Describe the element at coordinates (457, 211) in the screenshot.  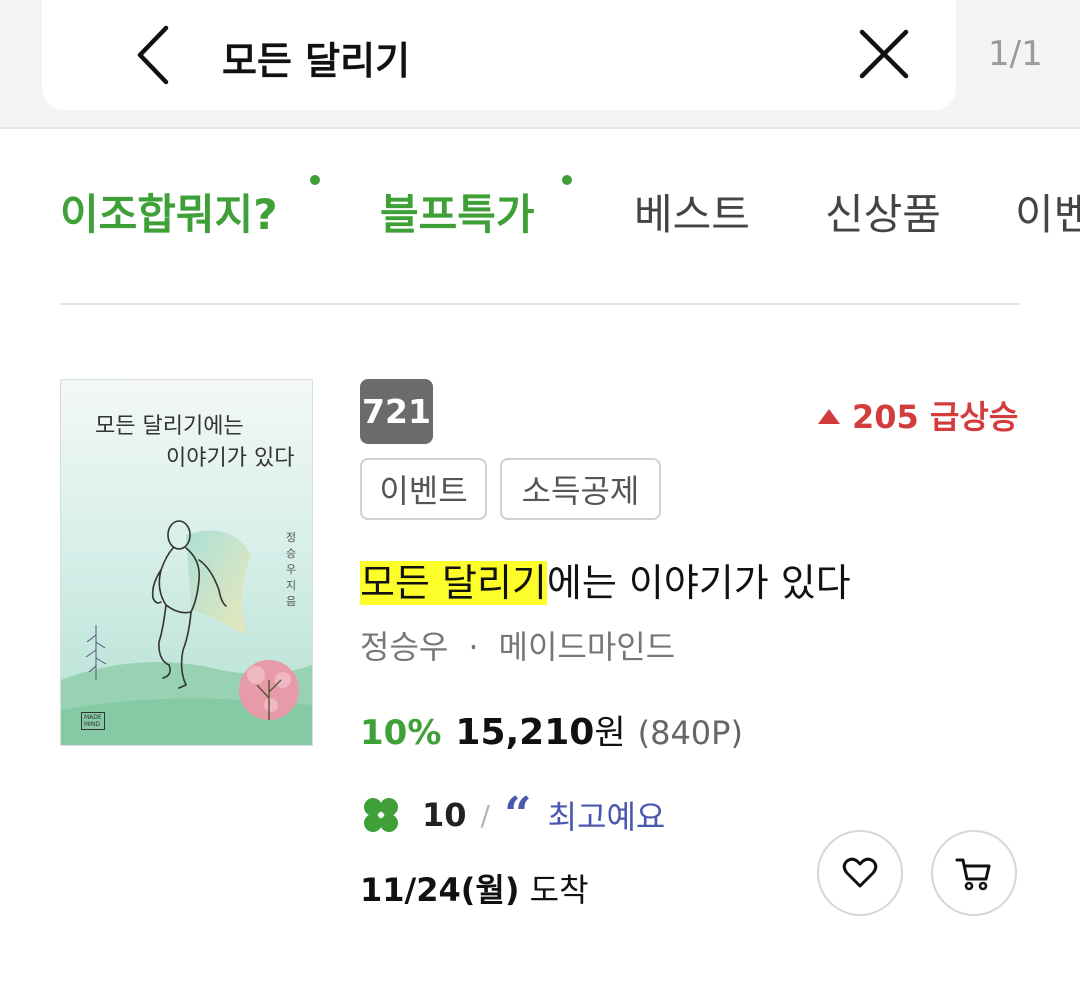
I see `tab-black-friday: 블프특가` at that location.